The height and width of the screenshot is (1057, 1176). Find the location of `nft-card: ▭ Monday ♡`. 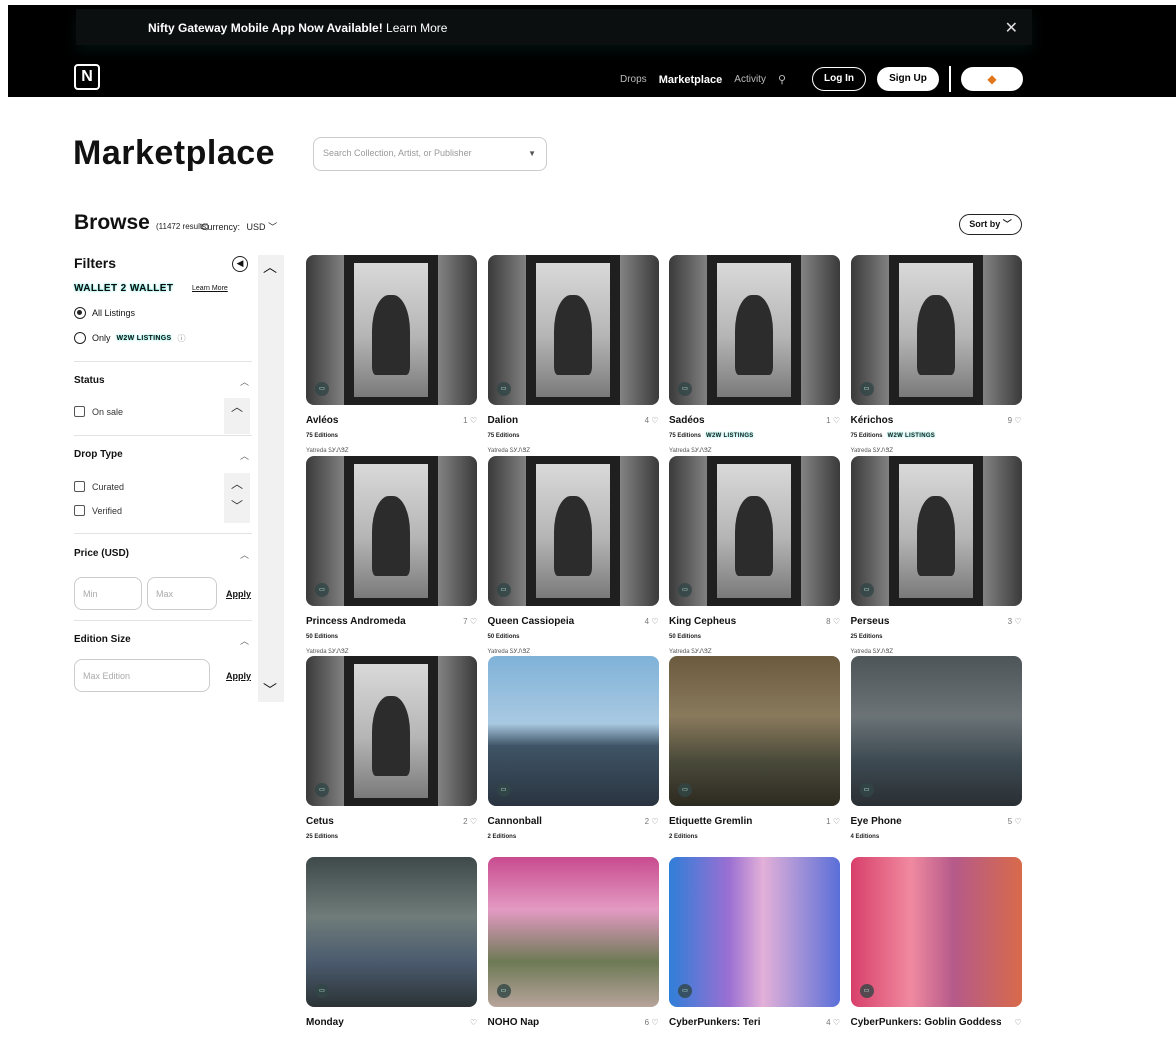

nft-card: ▭ Monday ♡ is located at coordinates (391, 956).